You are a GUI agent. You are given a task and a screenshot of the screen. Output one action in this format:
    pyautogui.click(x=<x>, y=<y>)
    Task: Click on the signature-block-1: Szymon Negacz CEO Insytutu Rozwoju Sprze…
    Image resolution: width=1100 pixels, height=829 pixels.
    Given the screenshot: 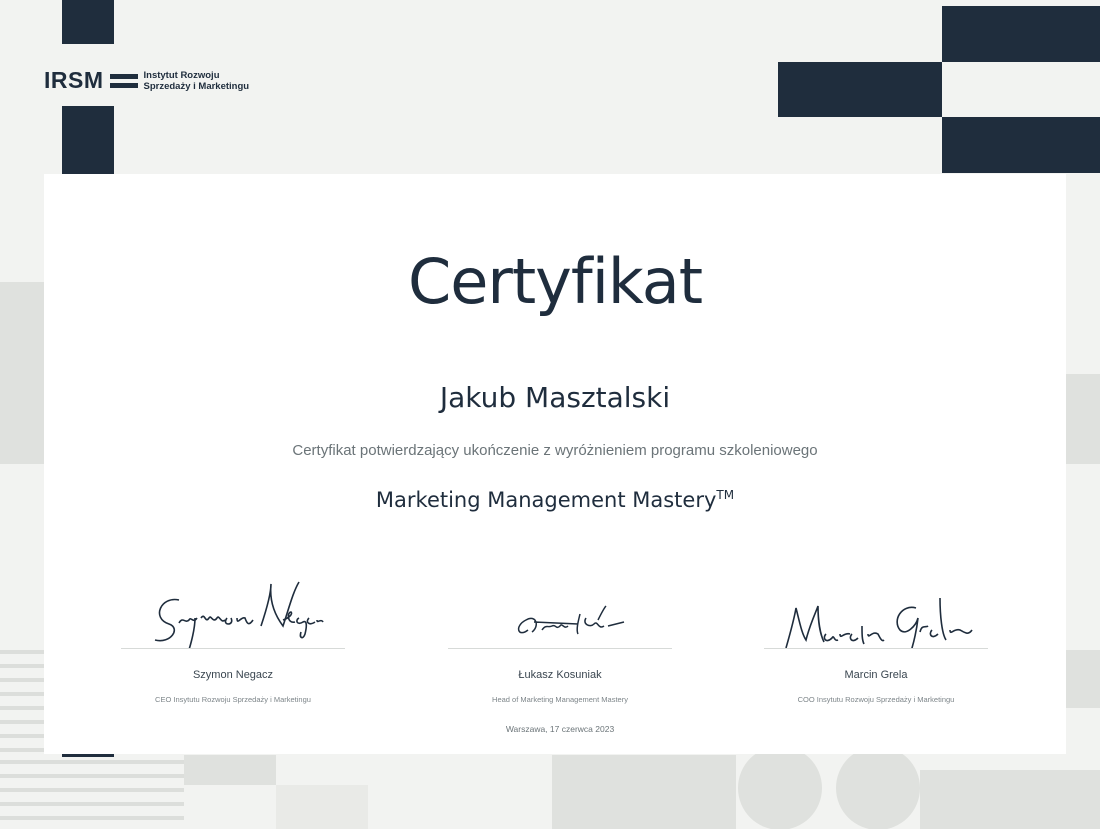 What is the action you would take?
    pyautogui.click(x=233, y=636)
    